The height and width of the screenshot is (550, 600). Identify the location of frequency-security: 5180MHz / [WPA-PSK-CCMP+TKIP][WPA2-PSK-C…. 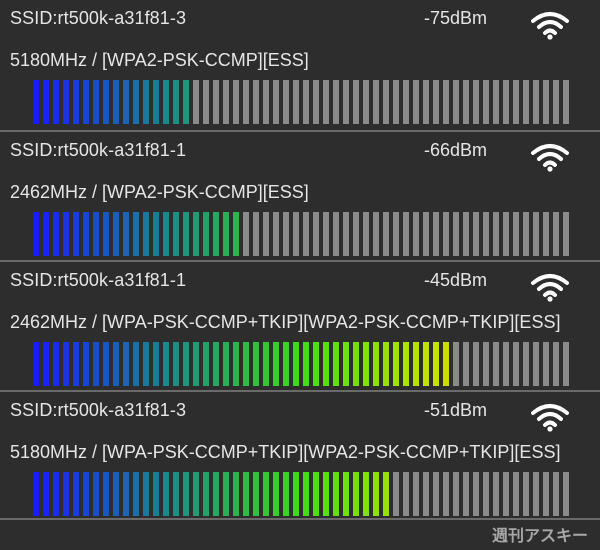
(285, 452).